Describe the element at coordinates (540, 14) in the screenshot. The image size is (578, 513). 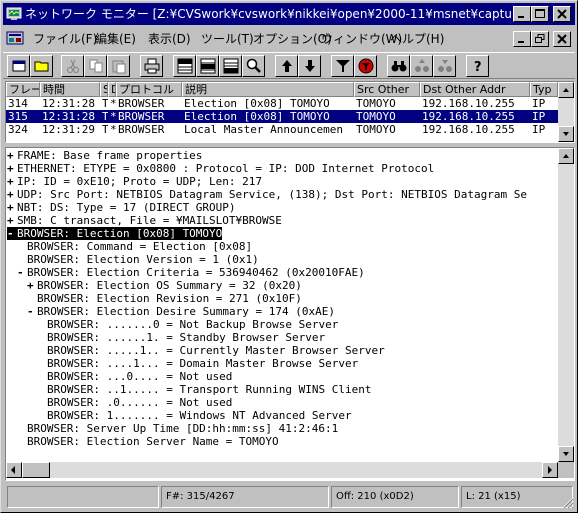
I see `maximize-button` at that location.